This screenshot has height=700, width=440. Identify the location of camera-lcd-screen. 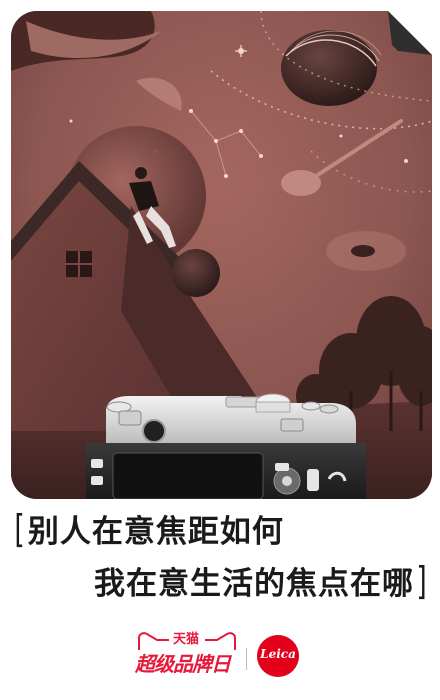
(188, 475).